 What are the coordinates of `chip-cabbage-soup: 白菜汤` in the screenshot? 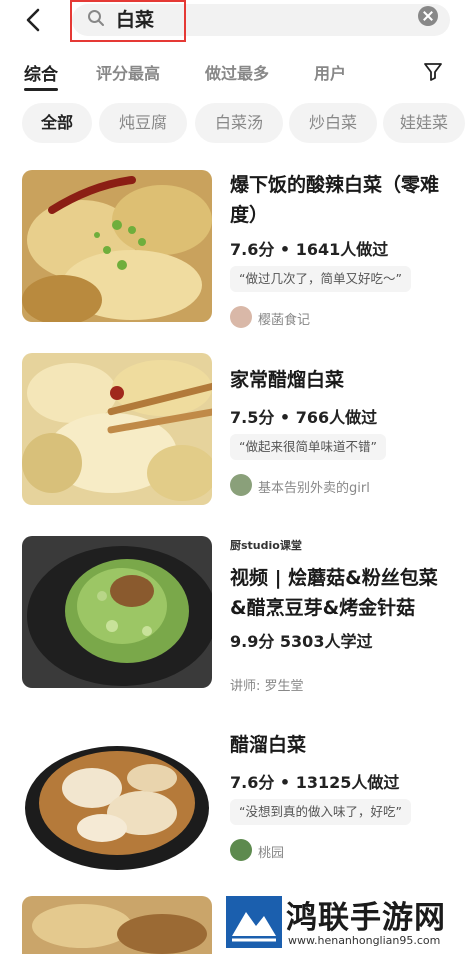 It's located at (239, 123).